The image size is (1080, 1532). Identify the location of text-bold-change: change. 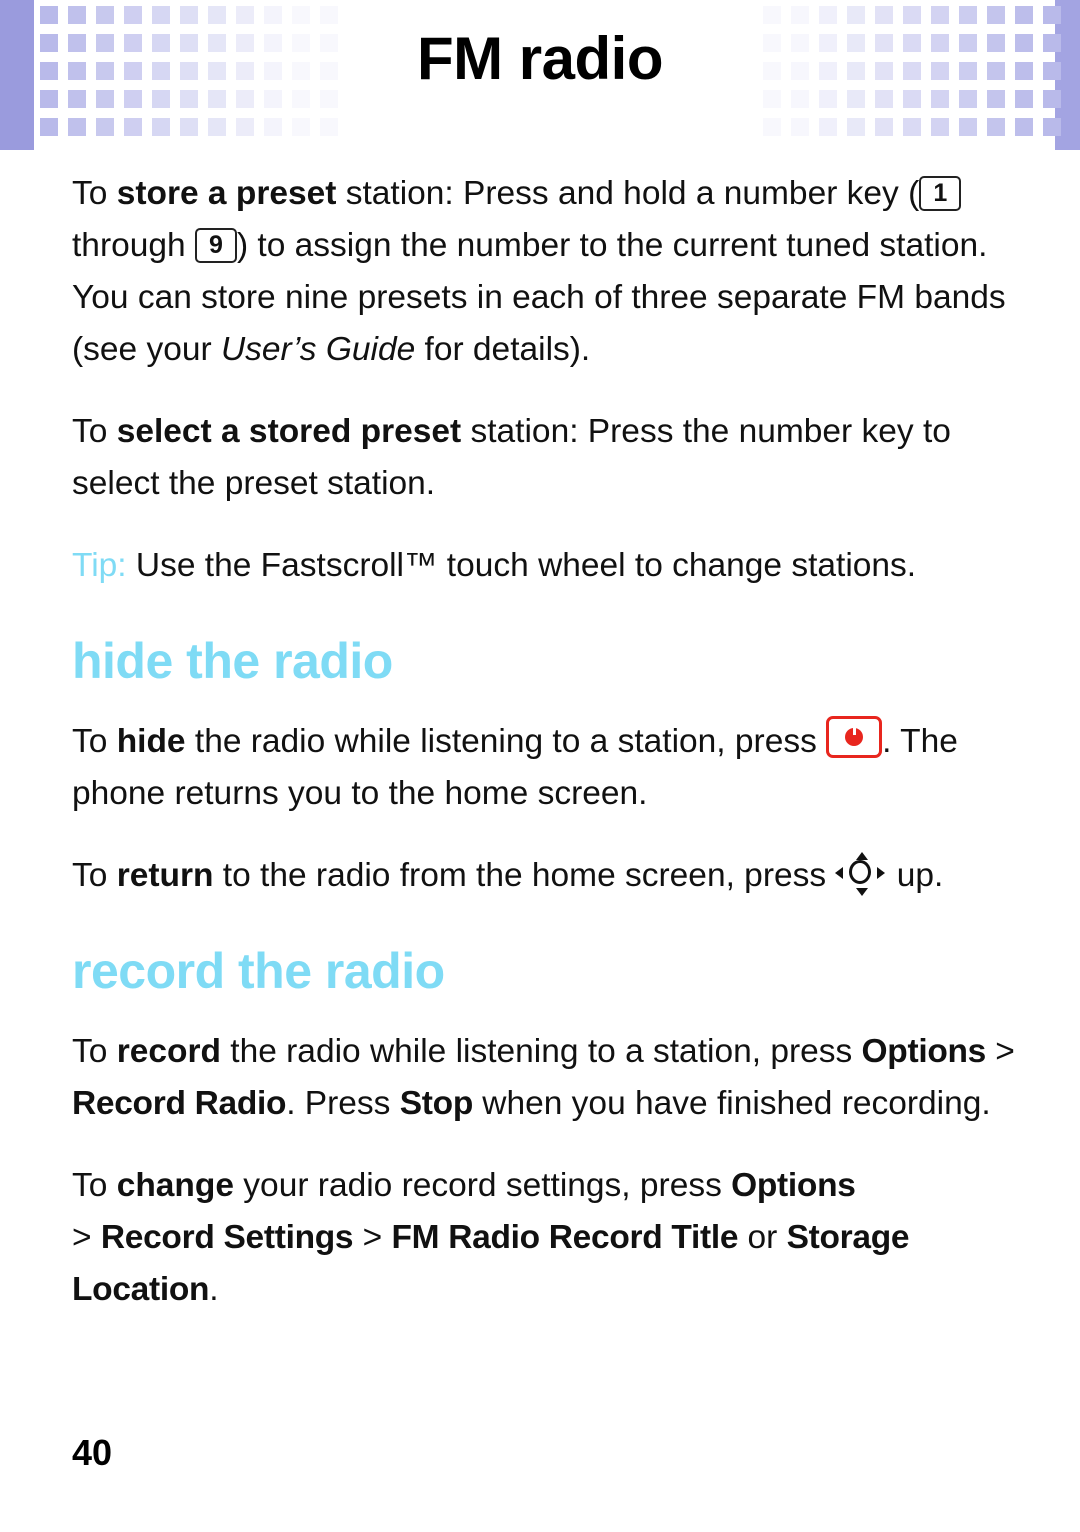
(175, 1185).